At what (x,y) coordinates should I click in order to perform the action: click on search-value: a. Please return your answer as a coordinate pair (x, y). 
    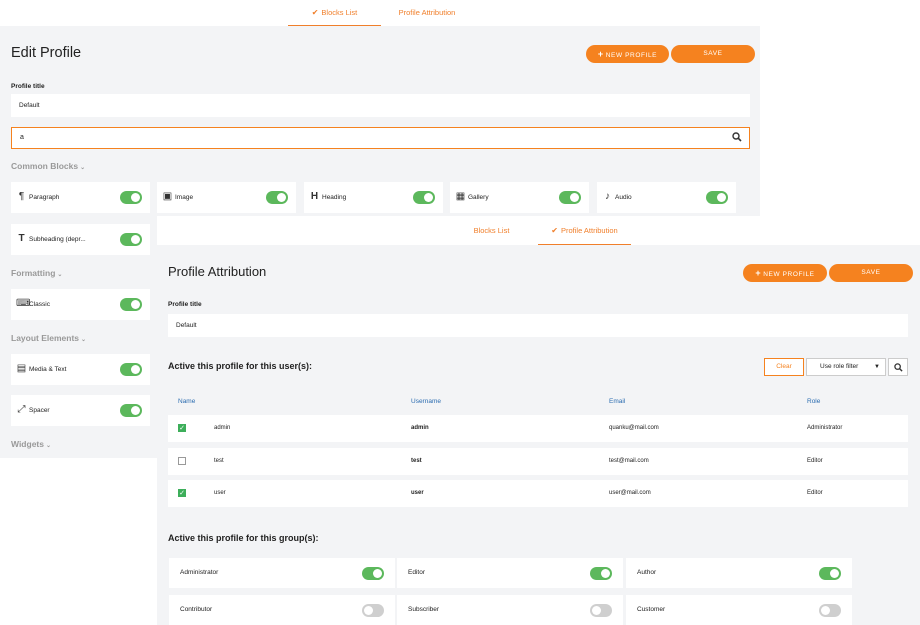
    Looking at the image, I should click on (22, 137).